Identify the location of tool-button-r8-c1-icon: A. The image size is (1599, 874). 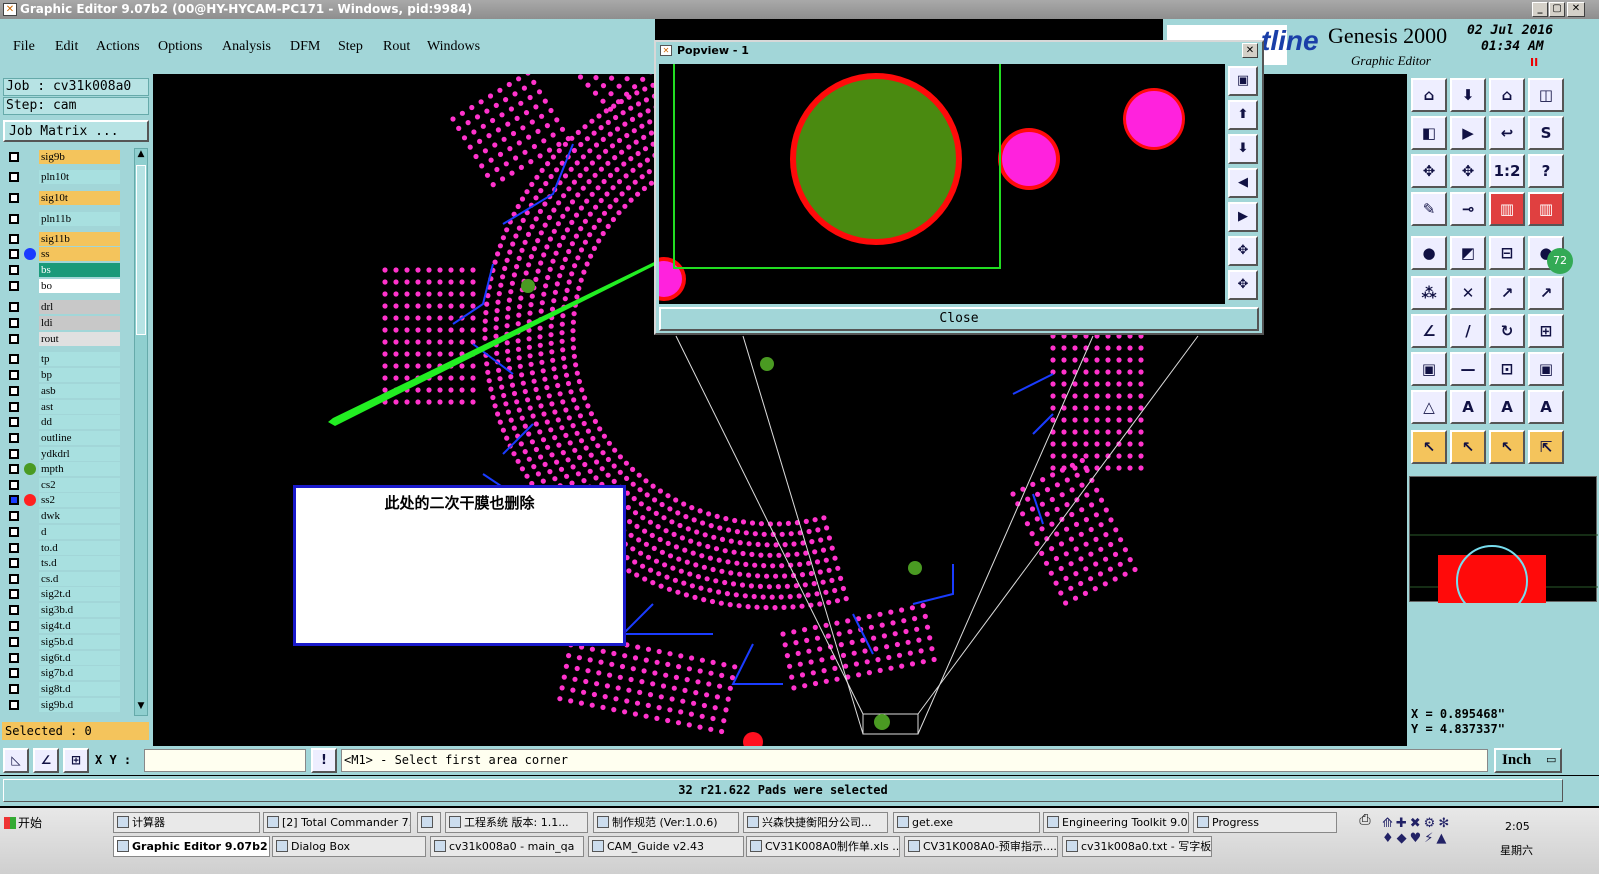
(1468, 407).